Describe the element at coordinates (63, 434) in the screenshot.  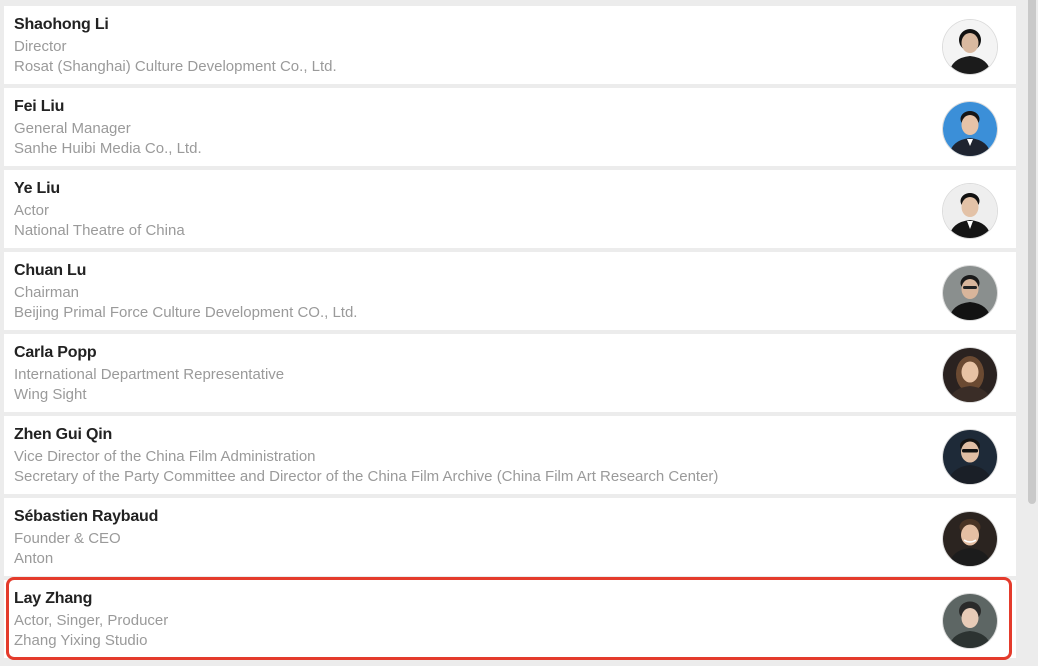
I see `person-name: Zhen Gui Qin` at that location.